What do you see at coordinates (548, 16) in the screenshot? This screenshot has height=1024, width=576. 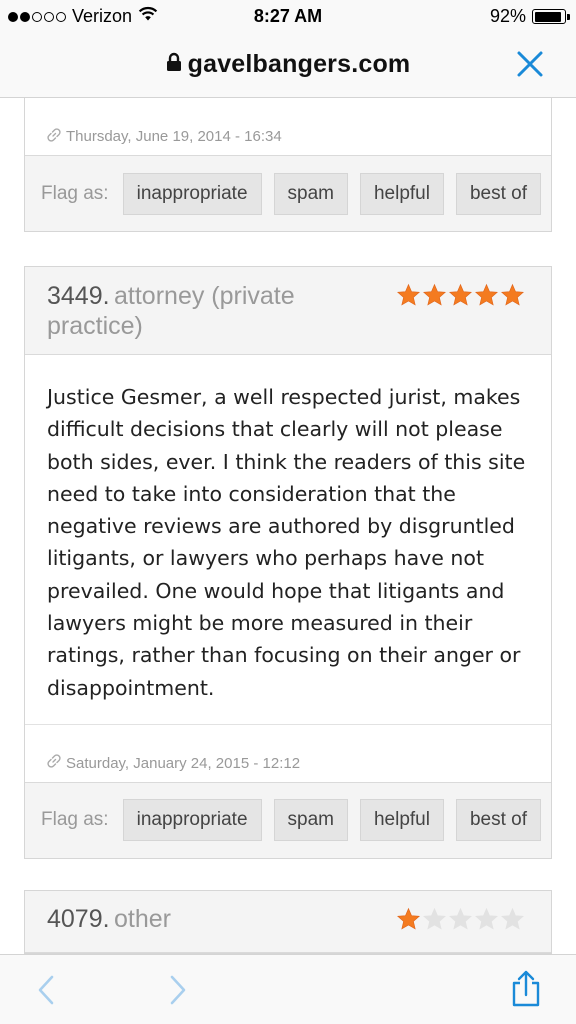 I see `battery-fill` at bounding box center [548, 16].